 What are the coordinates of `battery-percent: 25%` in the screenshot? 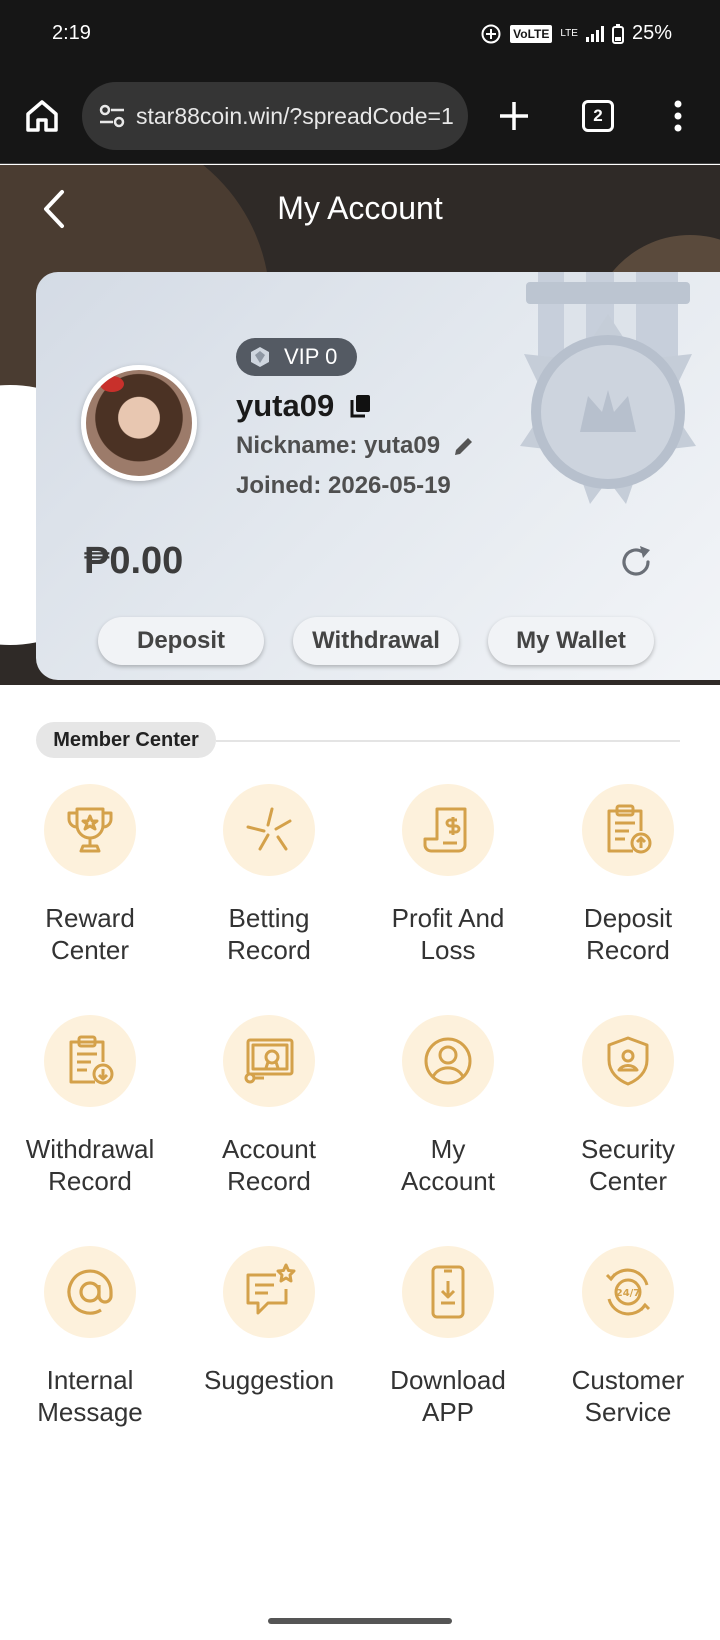 It's located at (651, 33).